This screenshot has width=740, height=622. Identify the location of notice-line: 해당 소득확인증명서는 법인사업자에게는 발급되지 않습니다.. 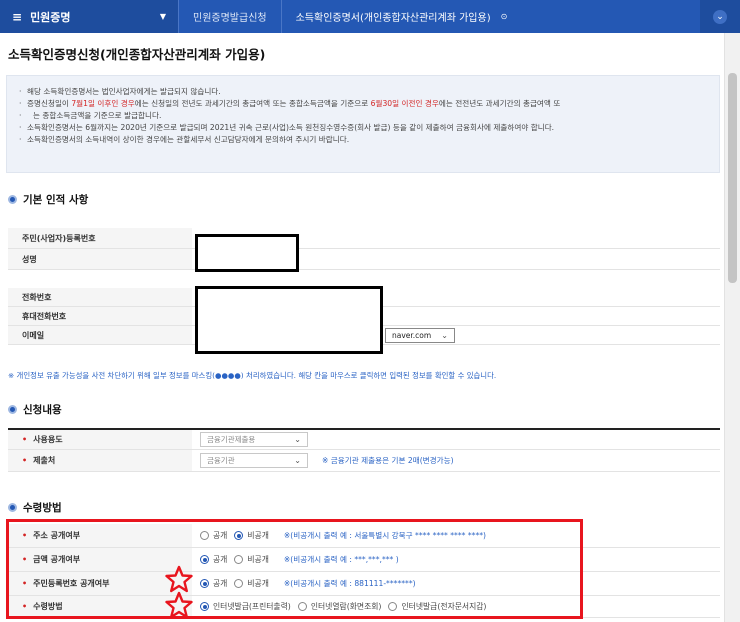
(363, 92).